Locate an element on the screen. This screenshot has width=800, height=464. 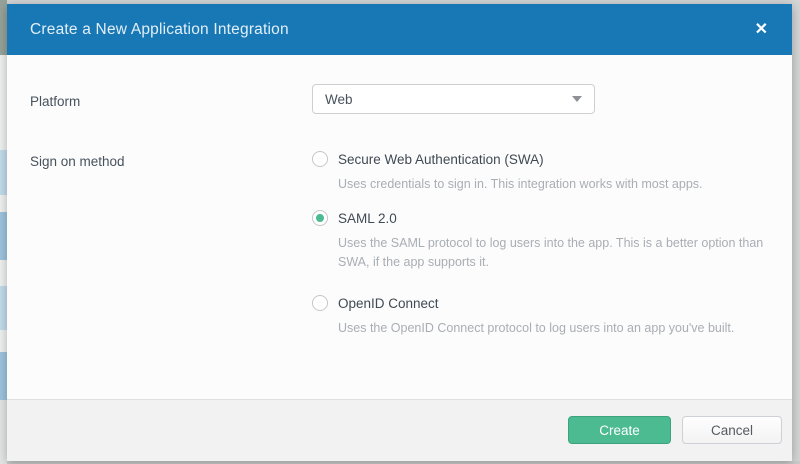
background-page-right-strip is located at coordinates (795, 232).